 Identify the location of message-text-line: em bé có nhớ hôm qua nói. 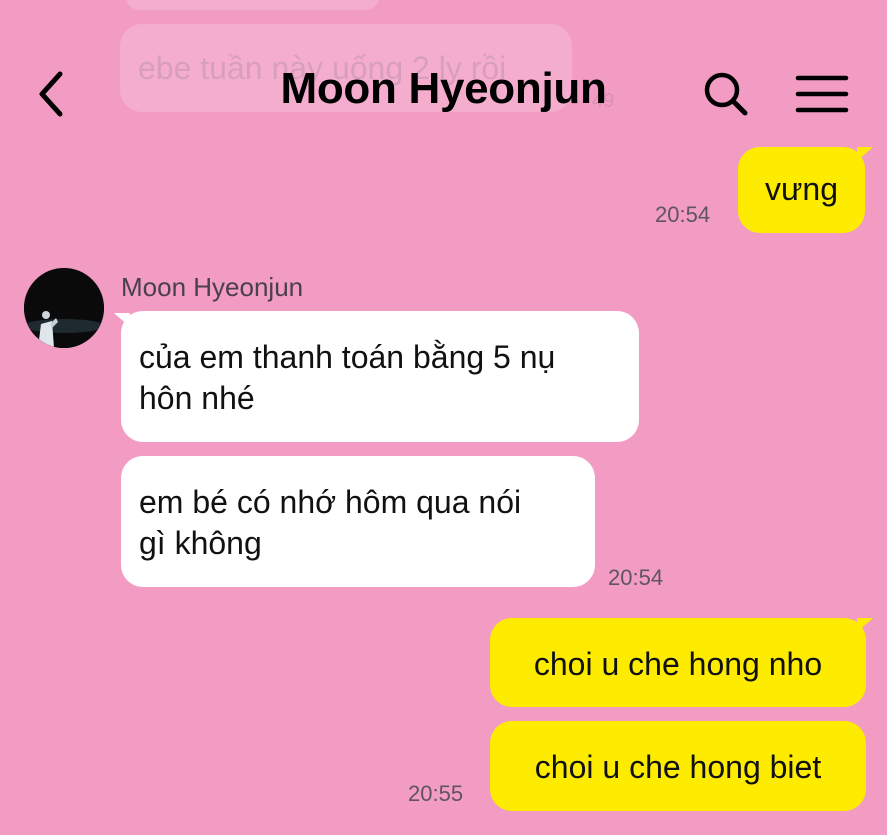
(330, 502).